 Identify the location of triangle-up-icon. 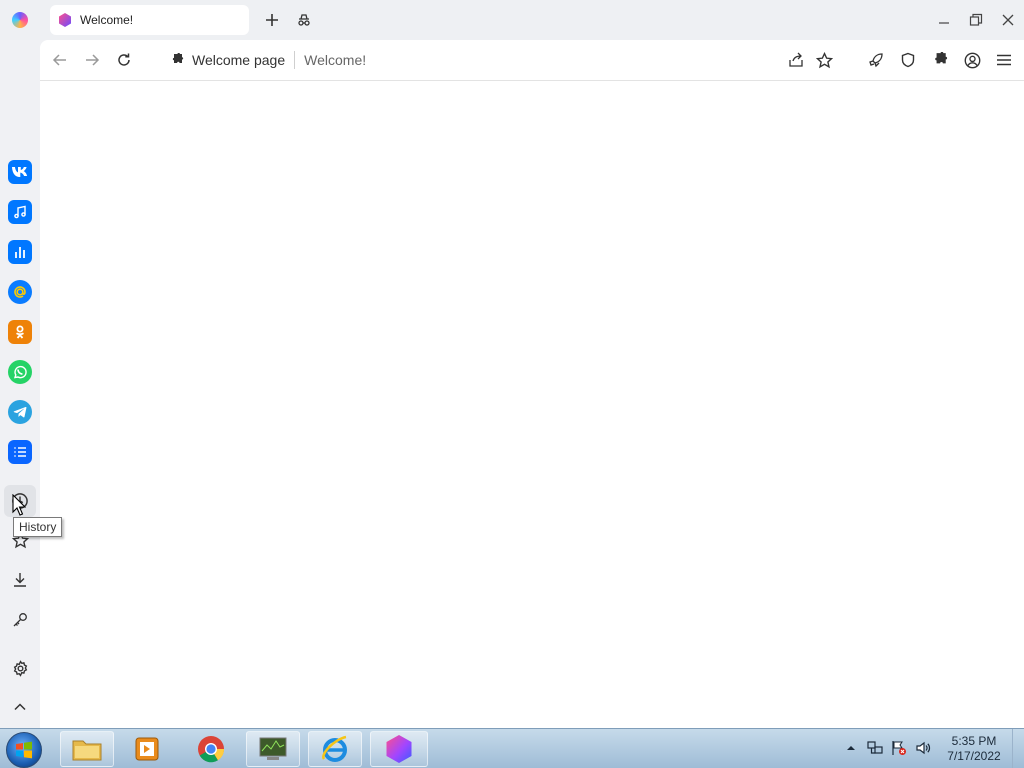
(851, 748).